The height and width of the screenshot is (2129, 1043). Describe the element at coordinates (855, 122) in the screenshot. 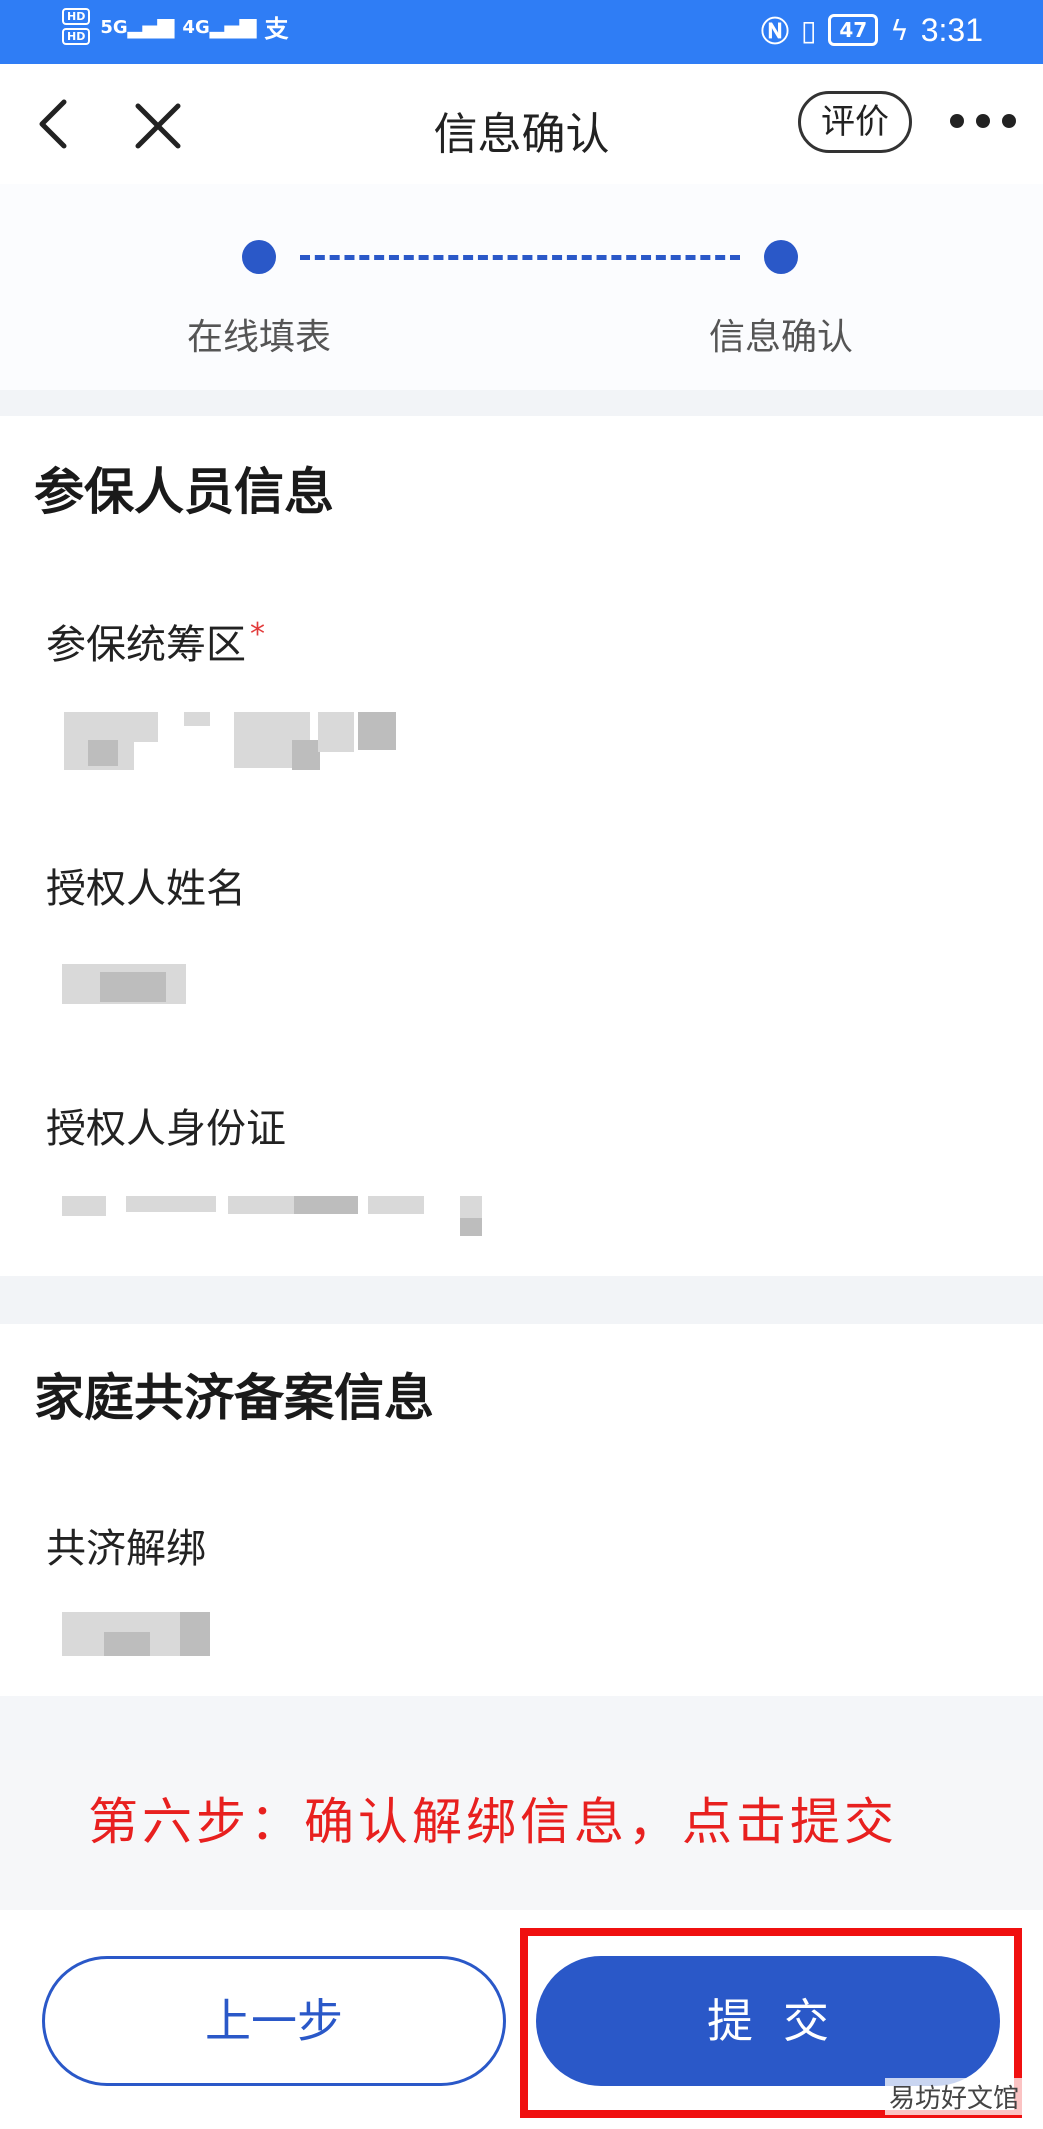

I see `evaluate-button: 评价` at that location.